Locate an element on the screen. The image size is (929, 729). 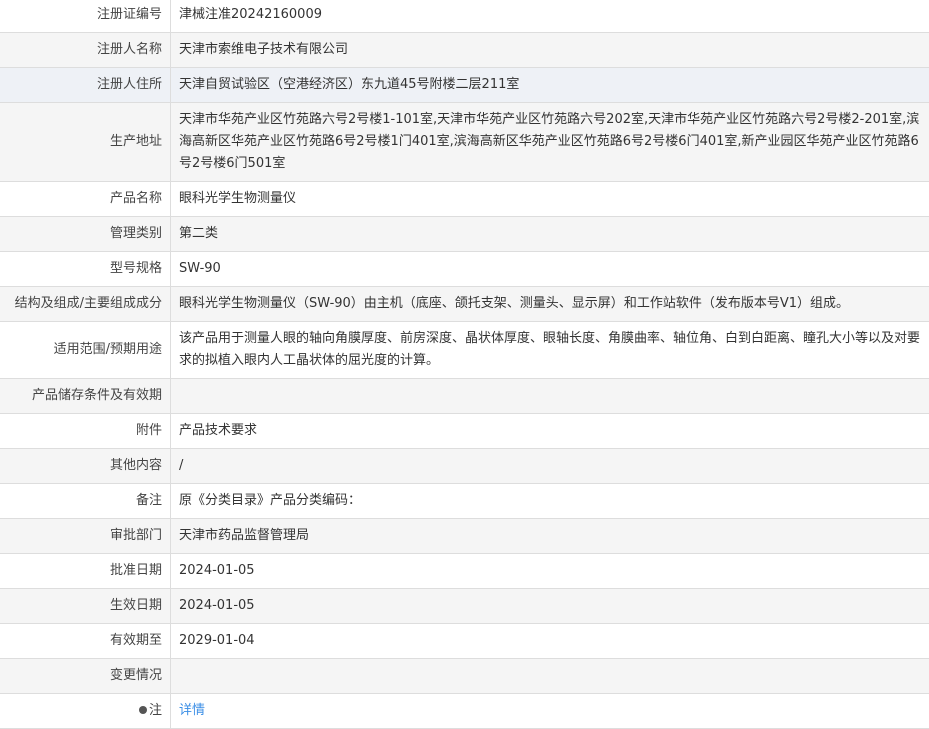
field-label: 其他内容 is located at coordinates (85, 466).